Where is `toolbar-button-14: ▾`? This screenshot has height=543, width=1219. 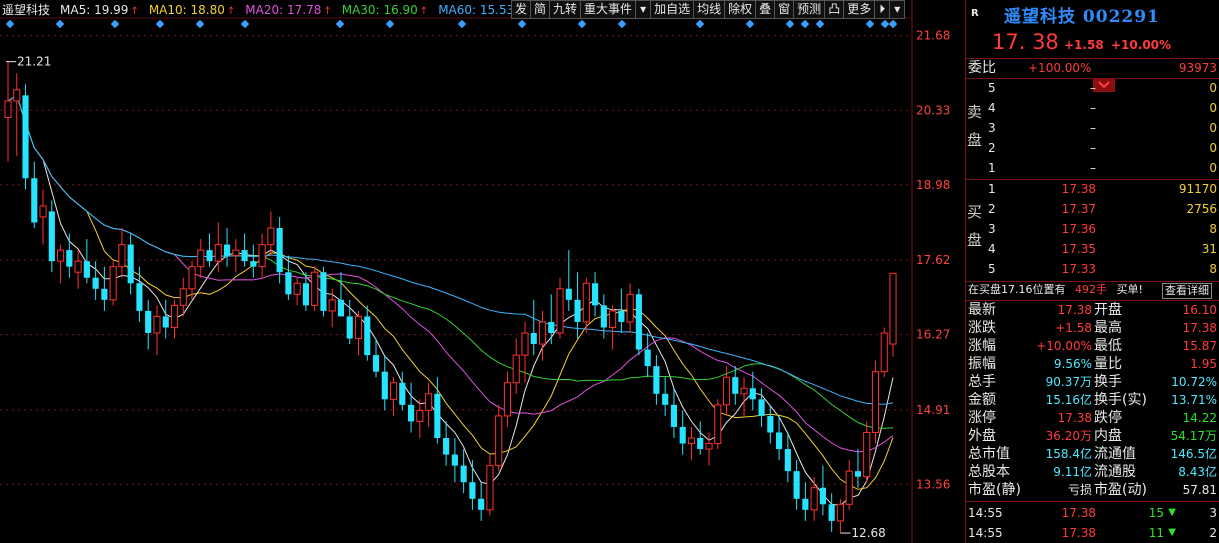
toolbar-button-14: ▾ is located at coordinates (897, 9).